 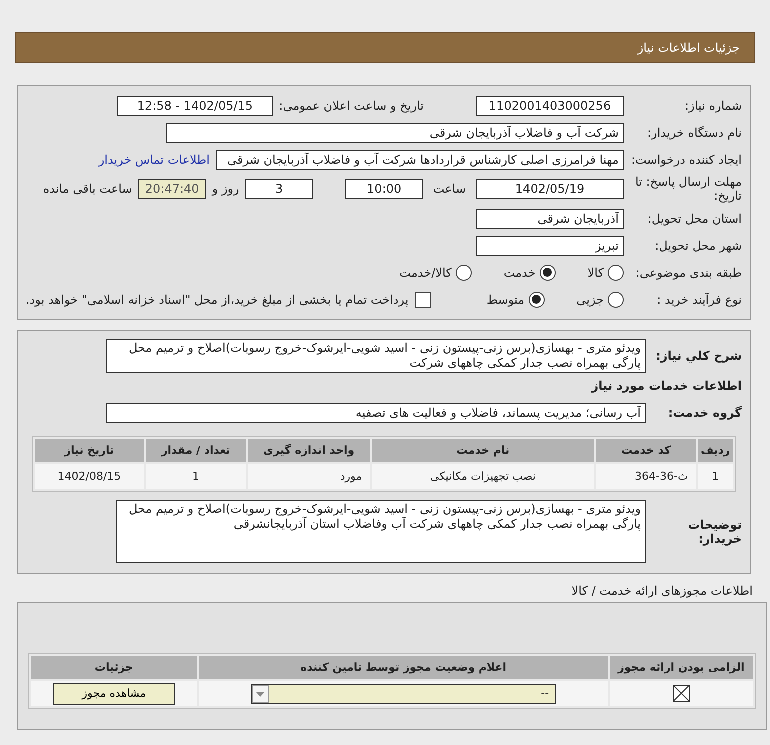 What do you see at coordinates (279, 189) in the screenshot?
I see `days-field: 3` at bounding box center [279, 189].